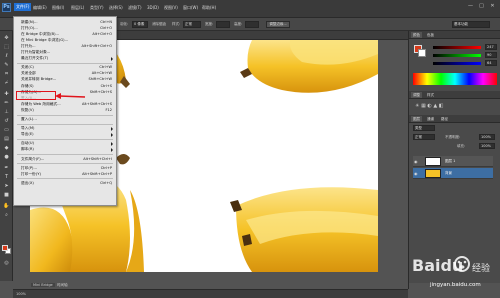 The image size is (500, 298). Describe the element at coordinates (491, 55) in the screenshot. I see `green-value: 90` at that location.